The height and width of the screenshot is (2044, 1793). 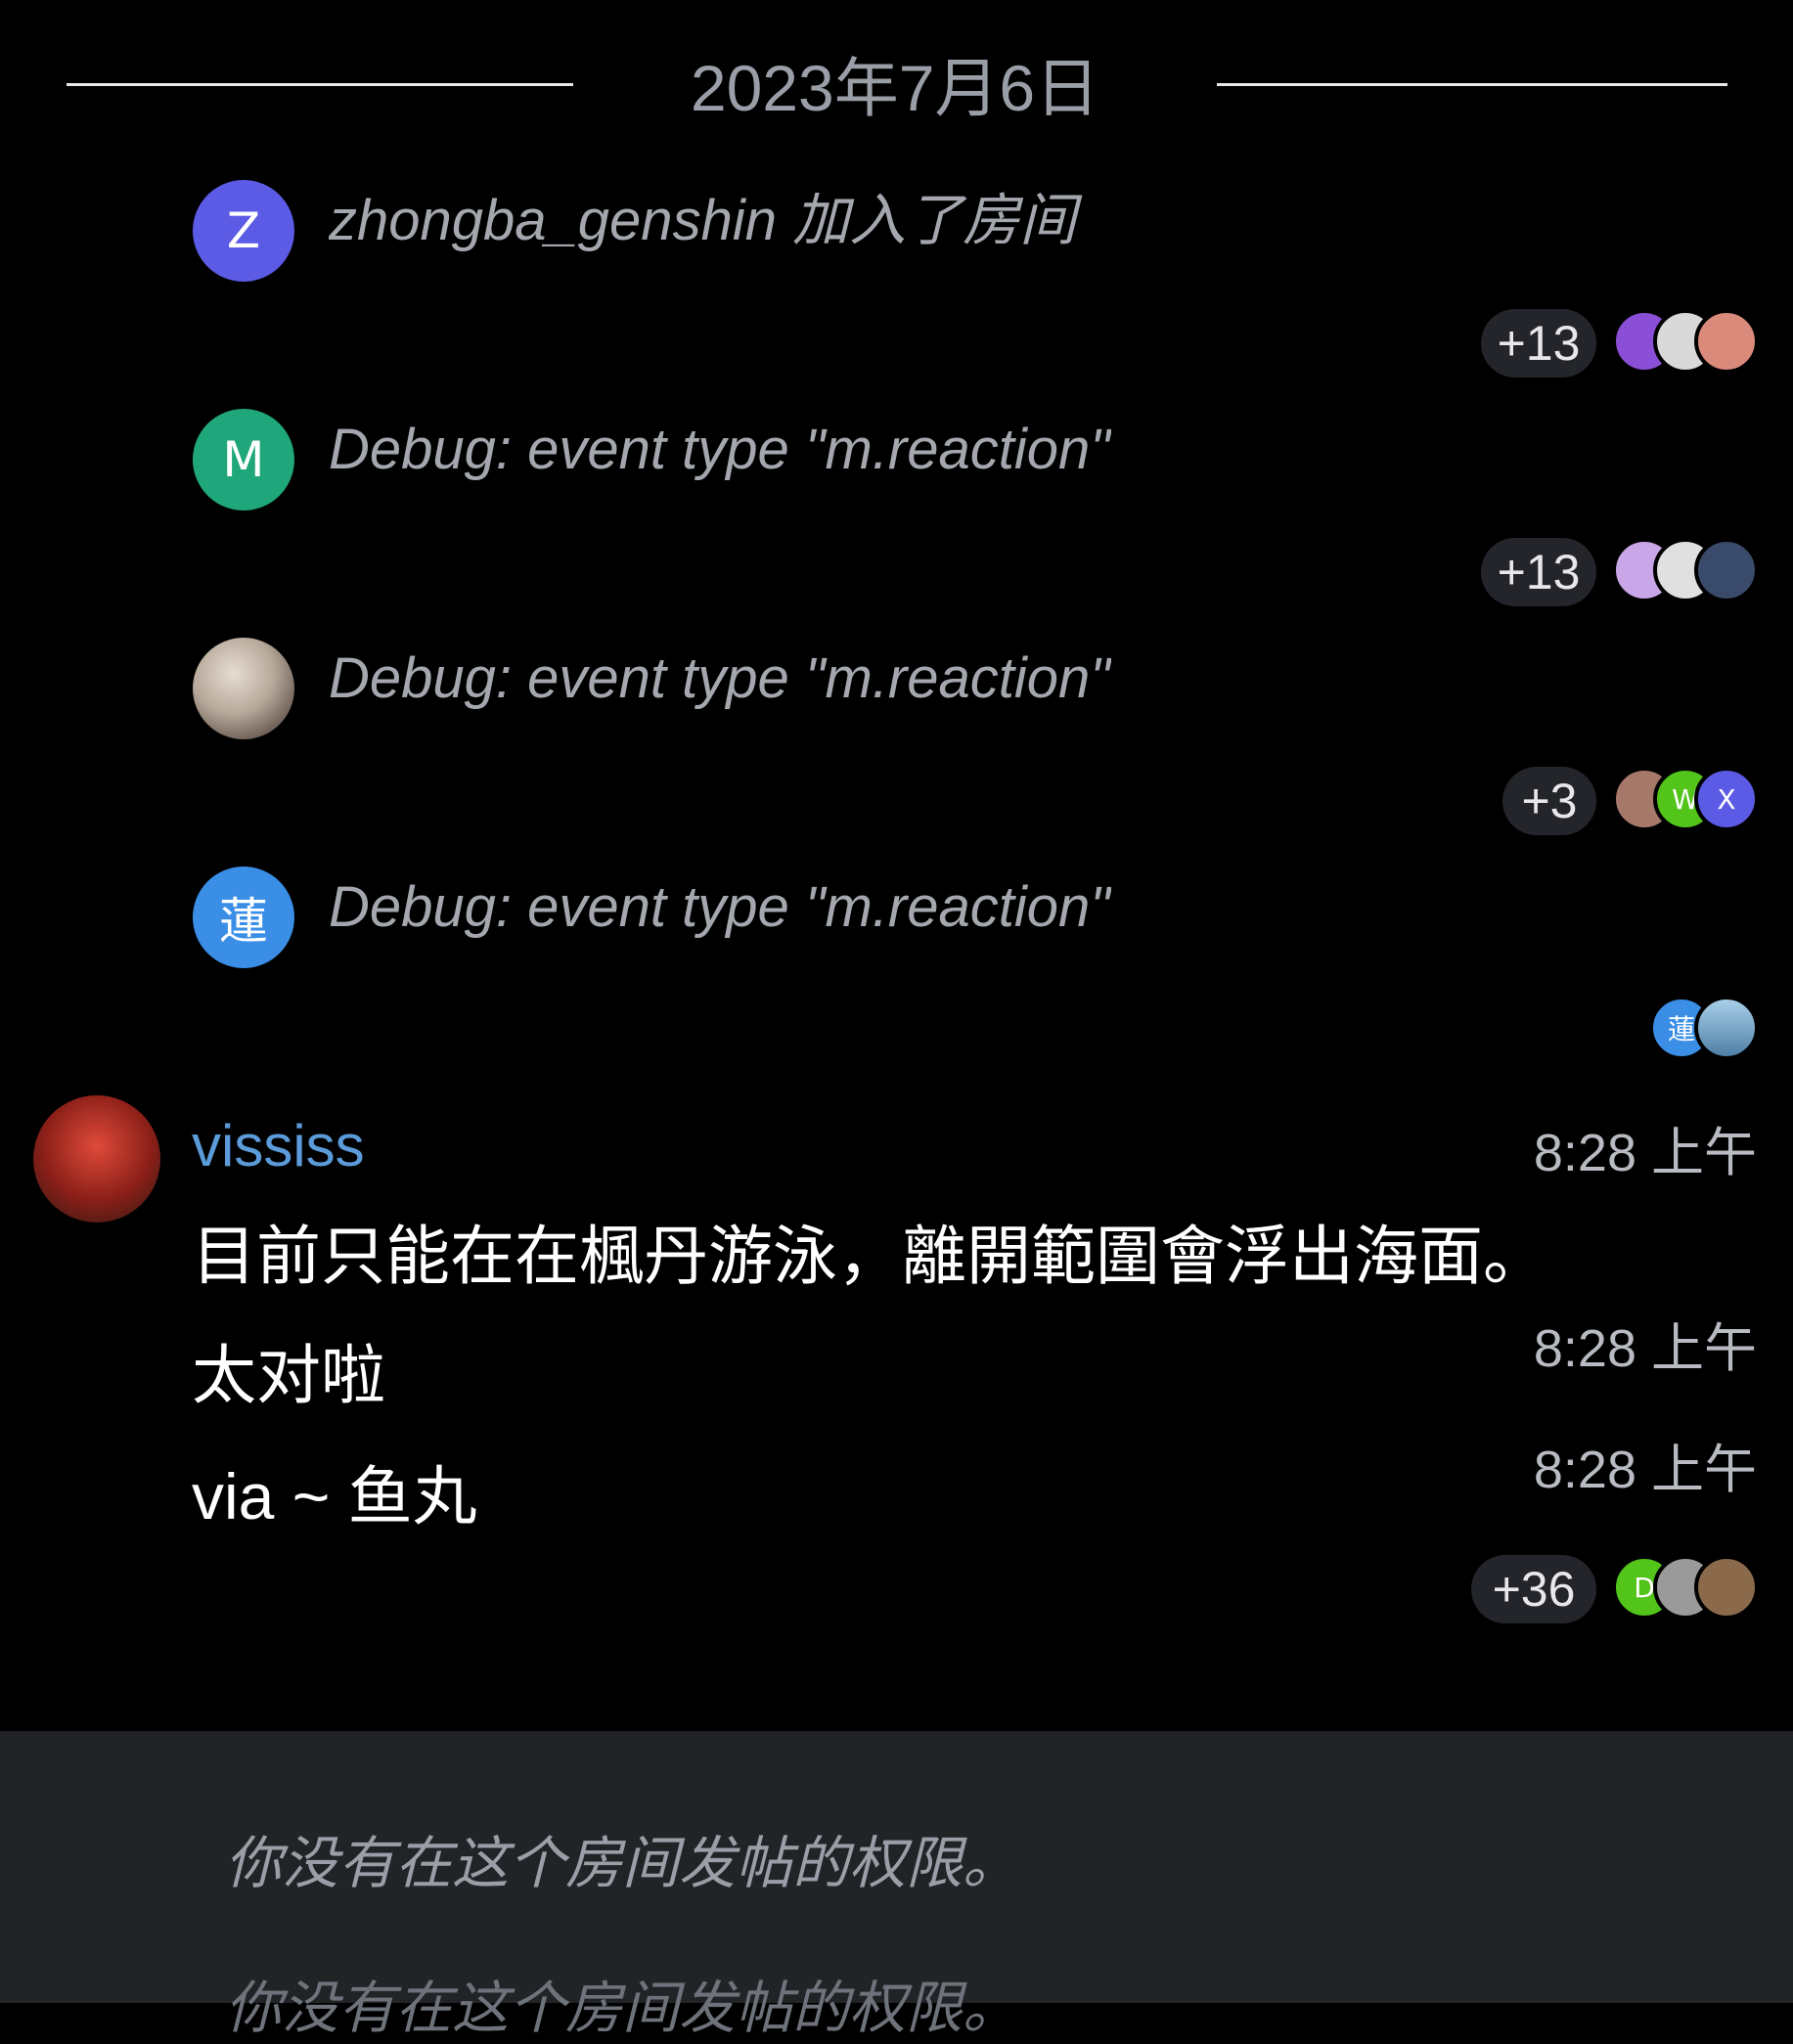 I want to click on avatar, so click(x=244, y=688).